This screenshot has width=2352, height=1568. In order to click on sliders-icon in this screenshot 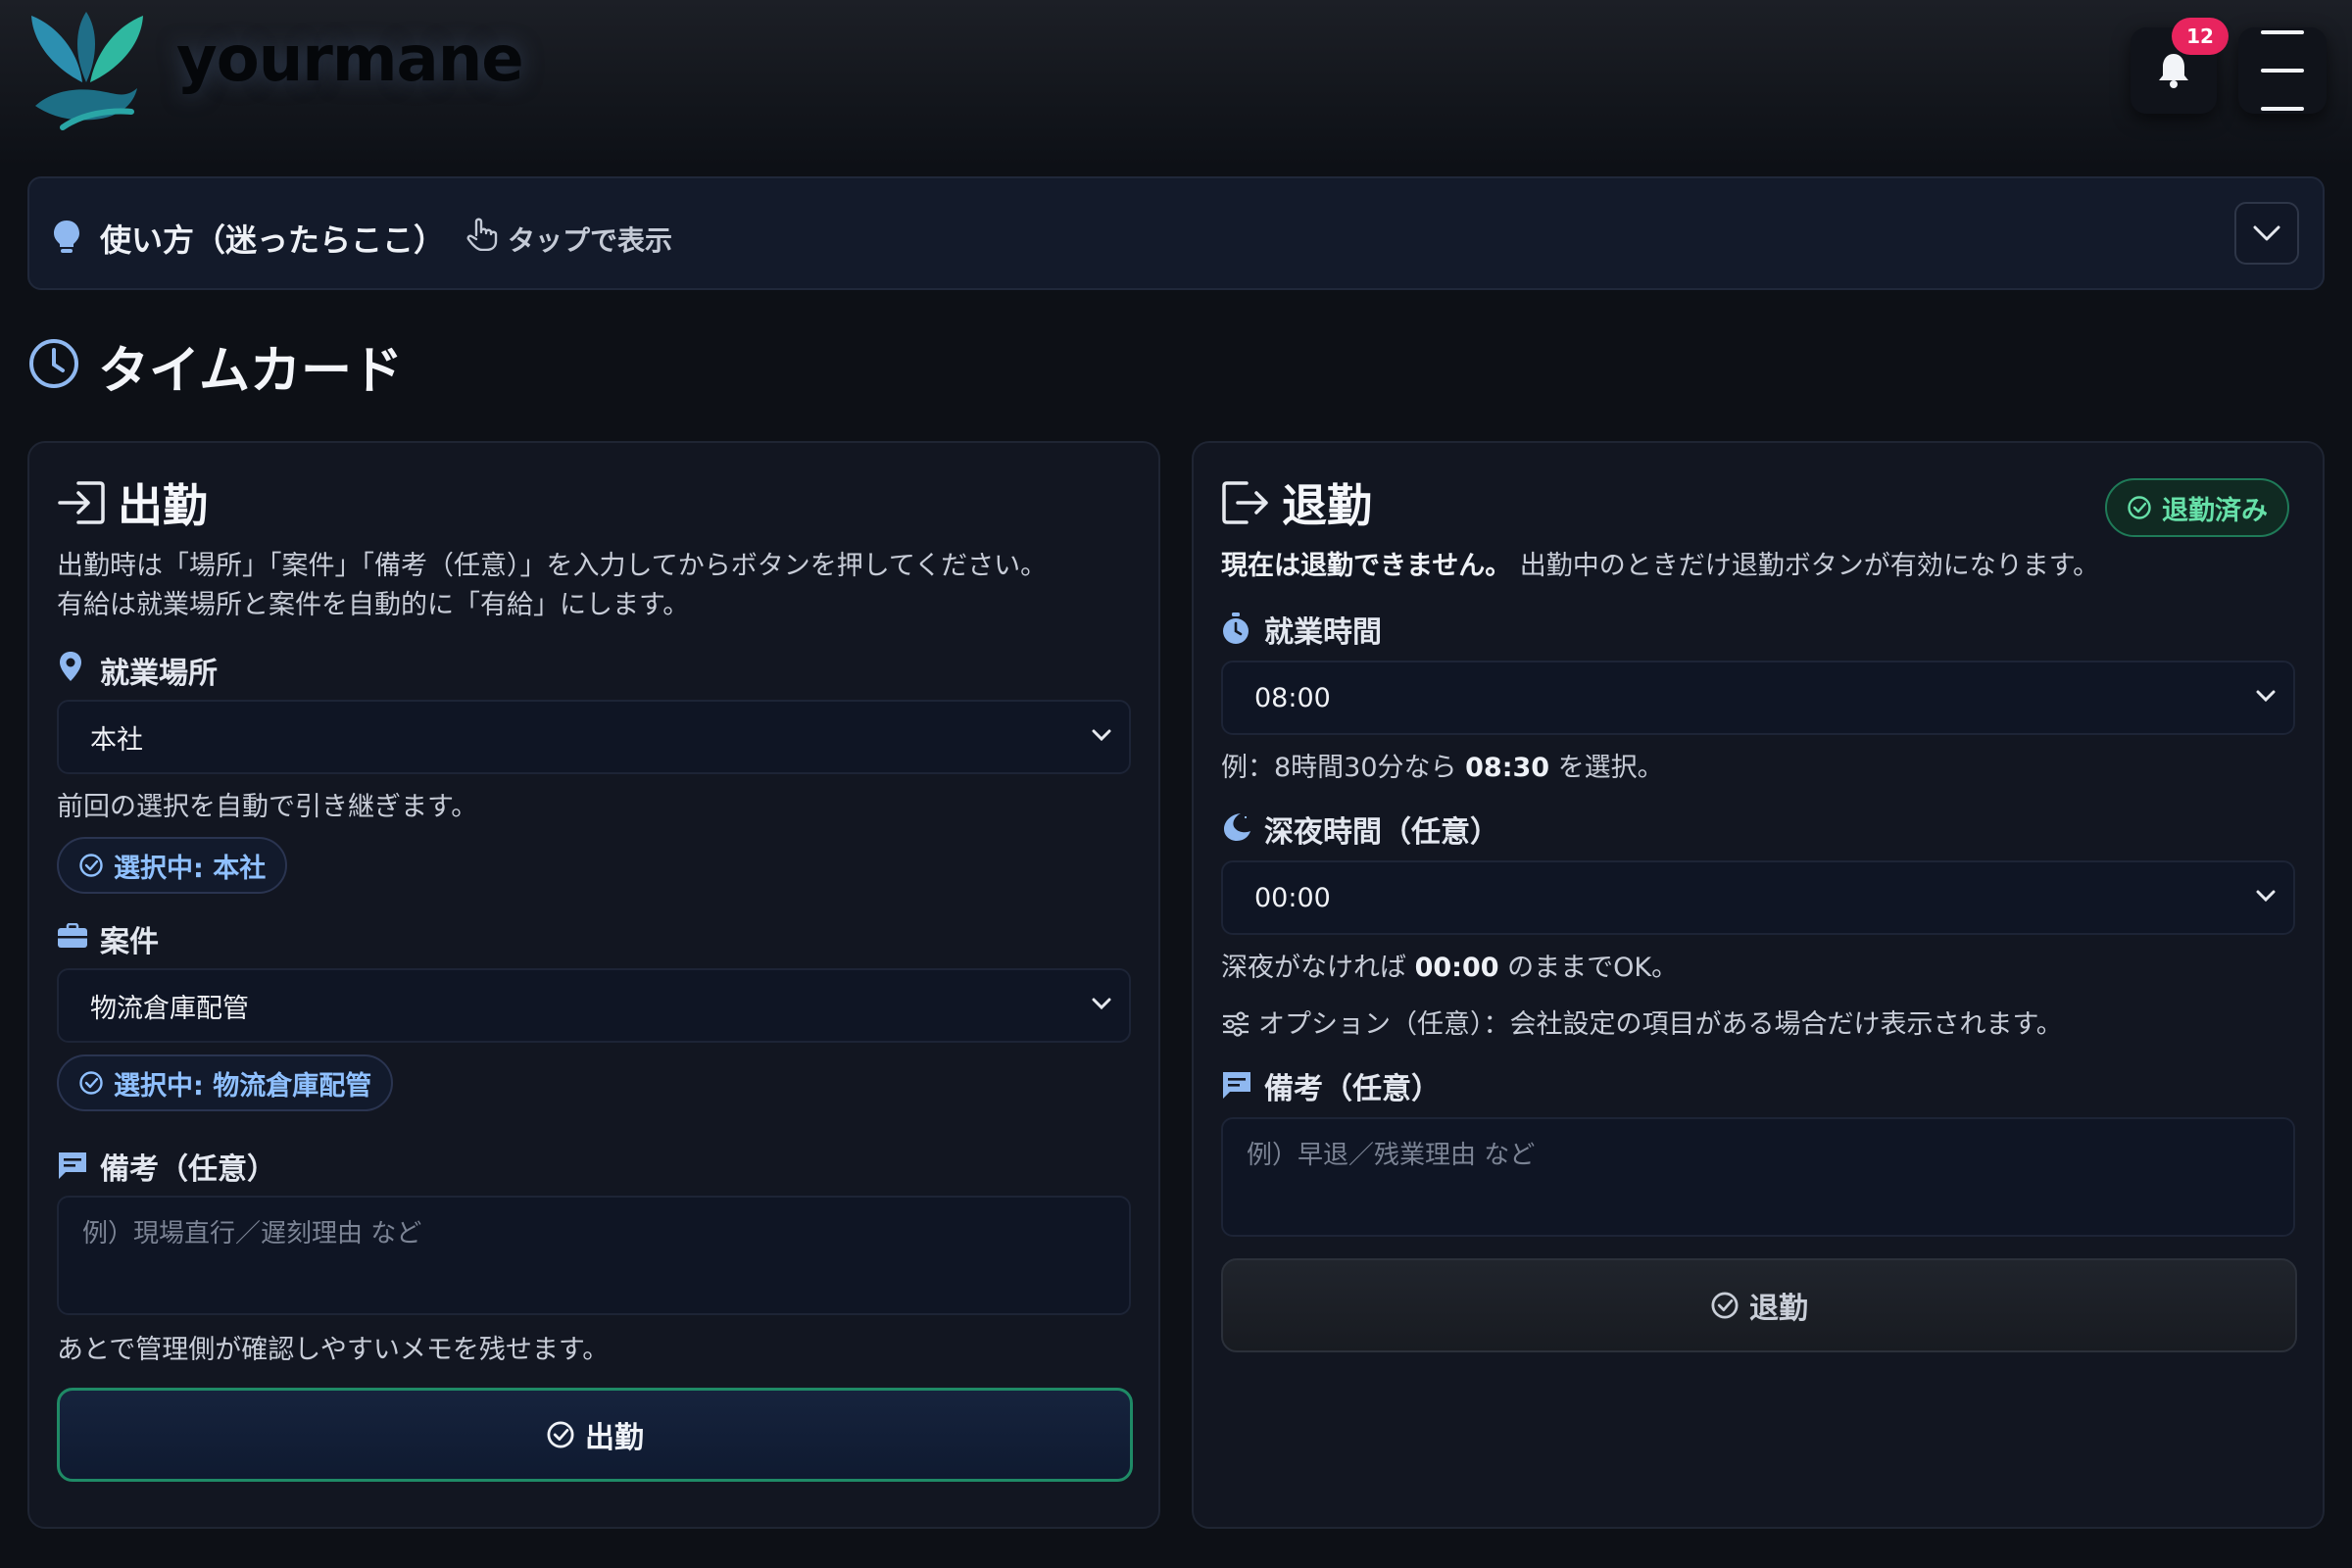, I will do `click(1236, 1024)`.